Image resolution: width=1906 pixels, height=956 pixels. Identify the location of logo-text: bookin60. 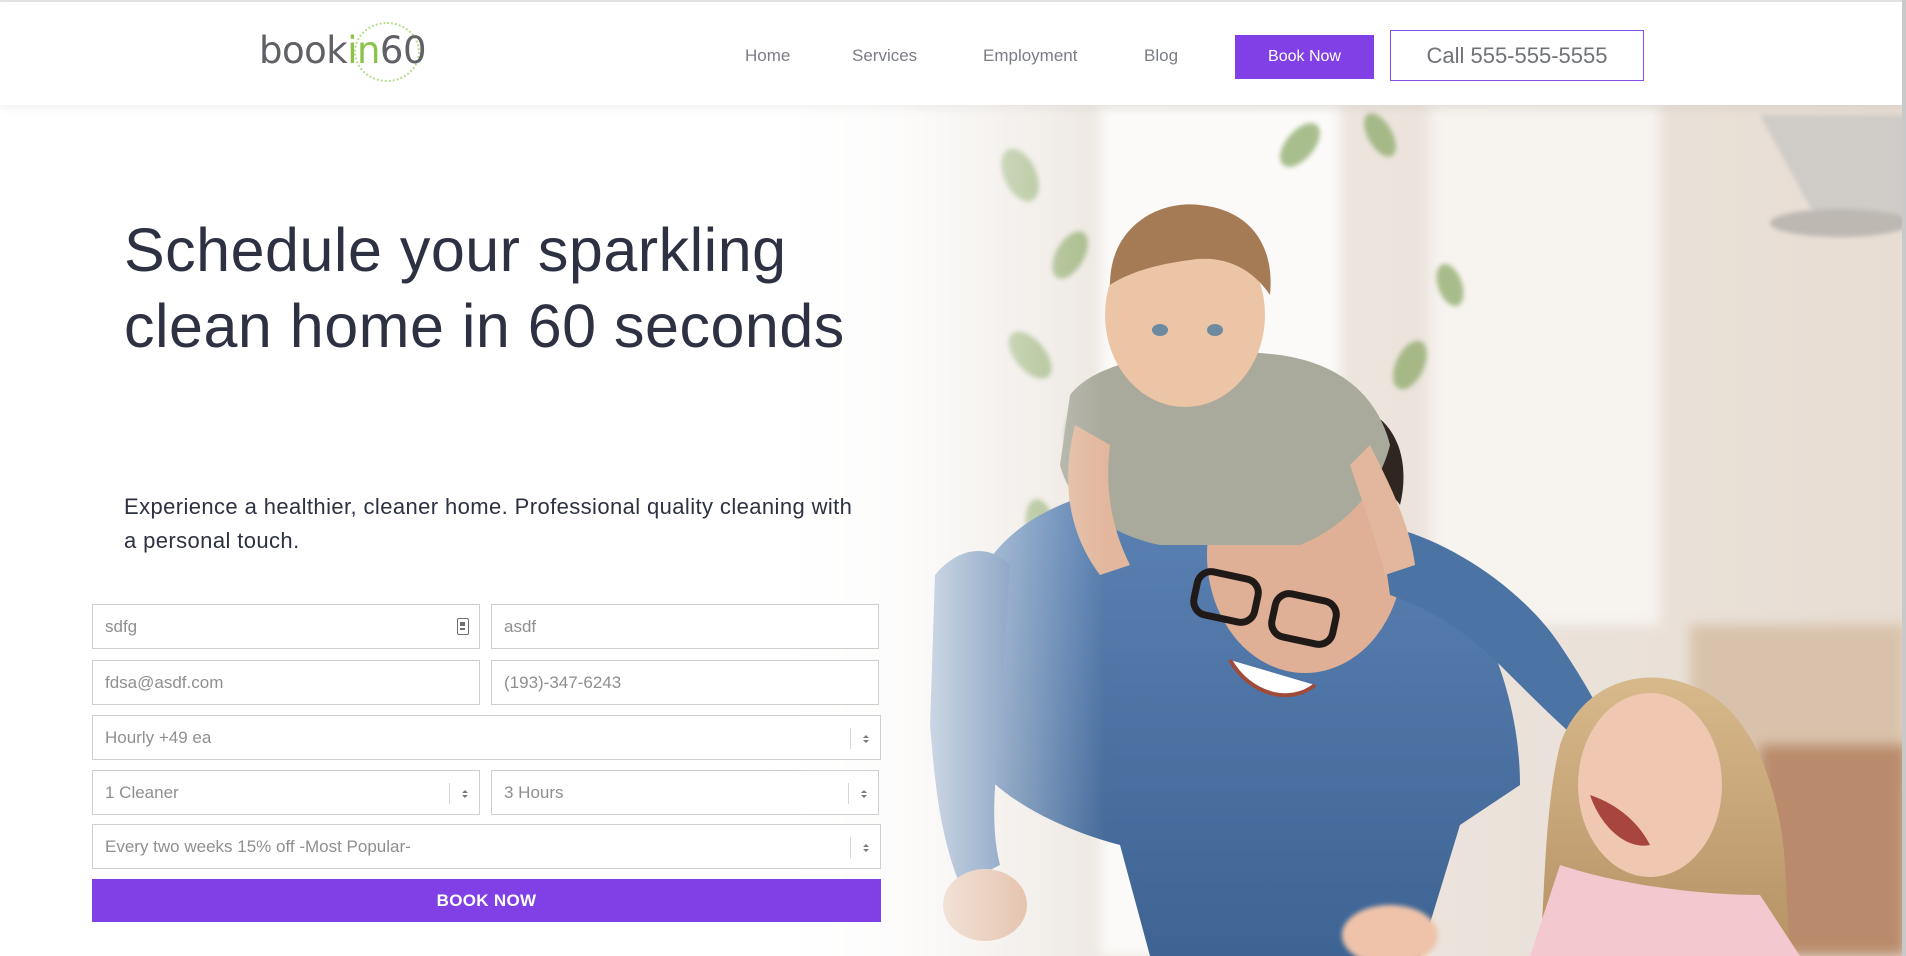
(343, 50).